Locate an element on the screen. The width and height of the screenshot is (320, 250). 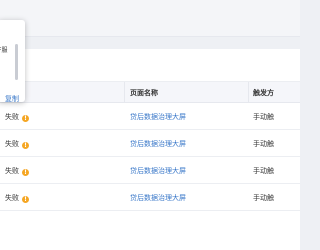
filter-area is located at coordinates (150, 65).